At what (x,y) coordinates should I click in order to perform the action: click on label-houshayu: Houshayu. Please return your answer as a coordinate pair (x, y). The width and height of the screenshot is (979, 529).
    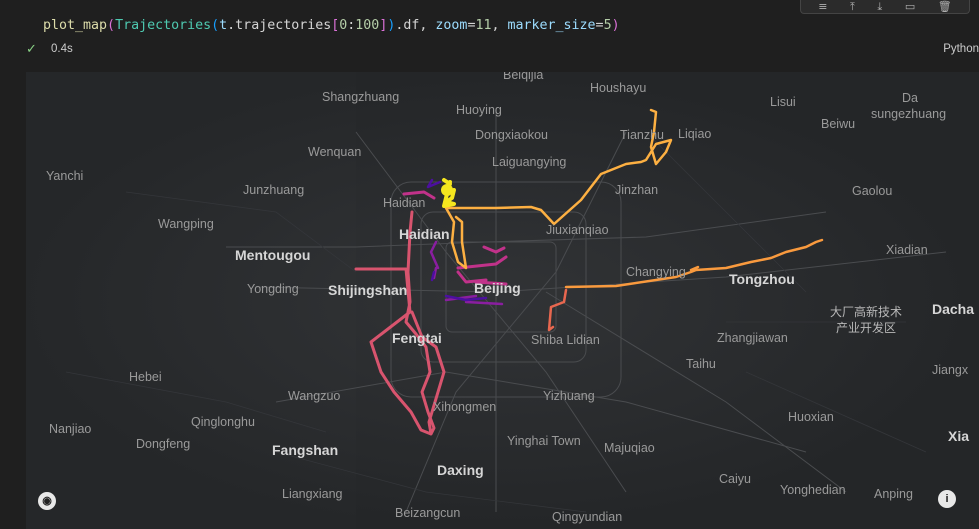
    Looking at the image, I should click on (618, 88).